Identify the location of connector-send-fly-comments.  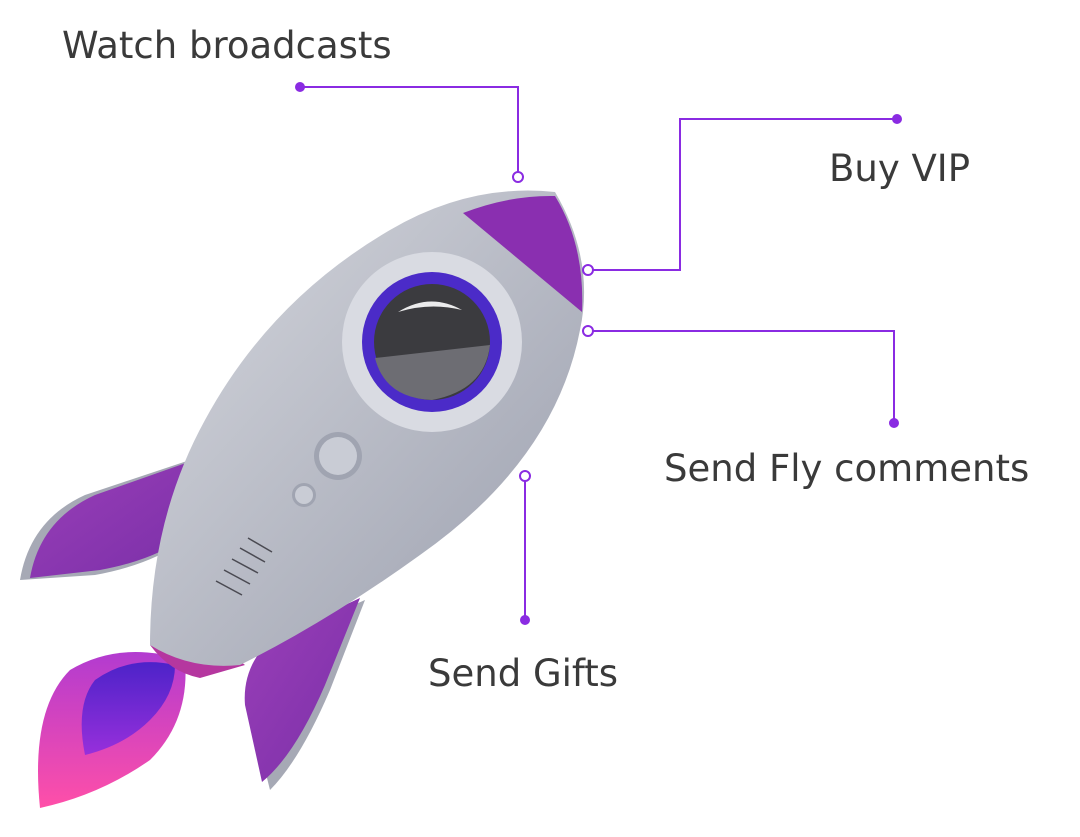
(740, 376).